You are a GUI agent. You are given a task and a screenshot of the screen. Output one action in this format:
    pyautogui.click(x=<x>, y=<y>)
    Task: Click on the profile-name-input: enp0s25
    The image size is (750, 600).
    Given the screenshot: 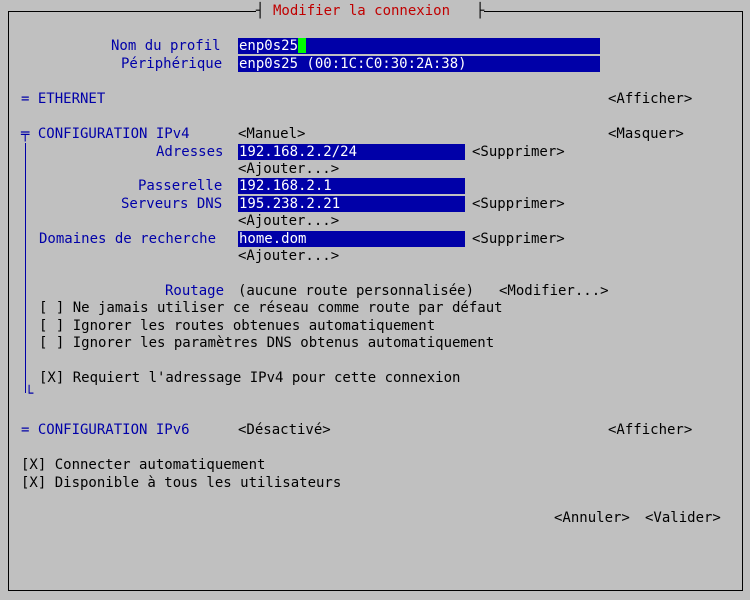 What is the action you would take?
    pyautogui.click(x=419, y=46)
    